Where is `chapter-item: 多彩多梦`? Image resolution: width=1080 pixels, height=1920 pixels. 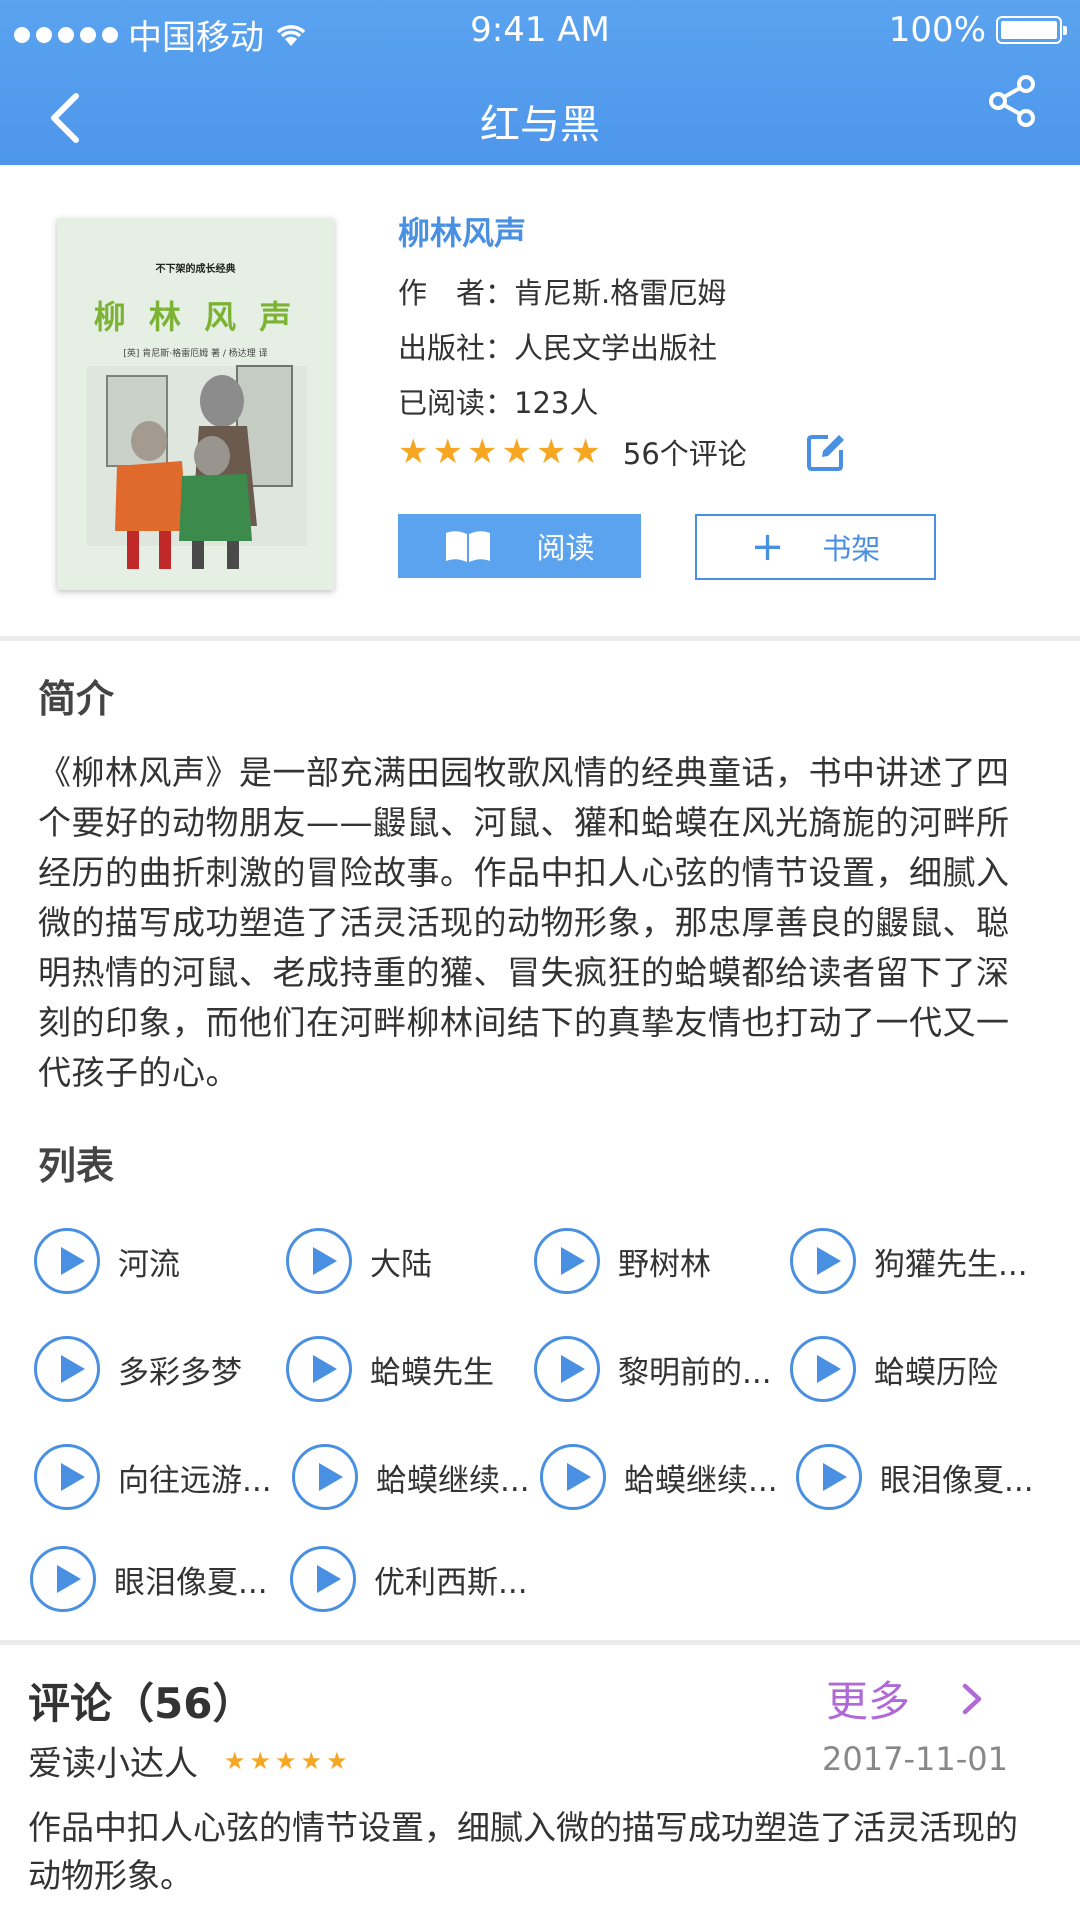 chapter-item: 多彩多梦 is located at coordinates (138, 1369).